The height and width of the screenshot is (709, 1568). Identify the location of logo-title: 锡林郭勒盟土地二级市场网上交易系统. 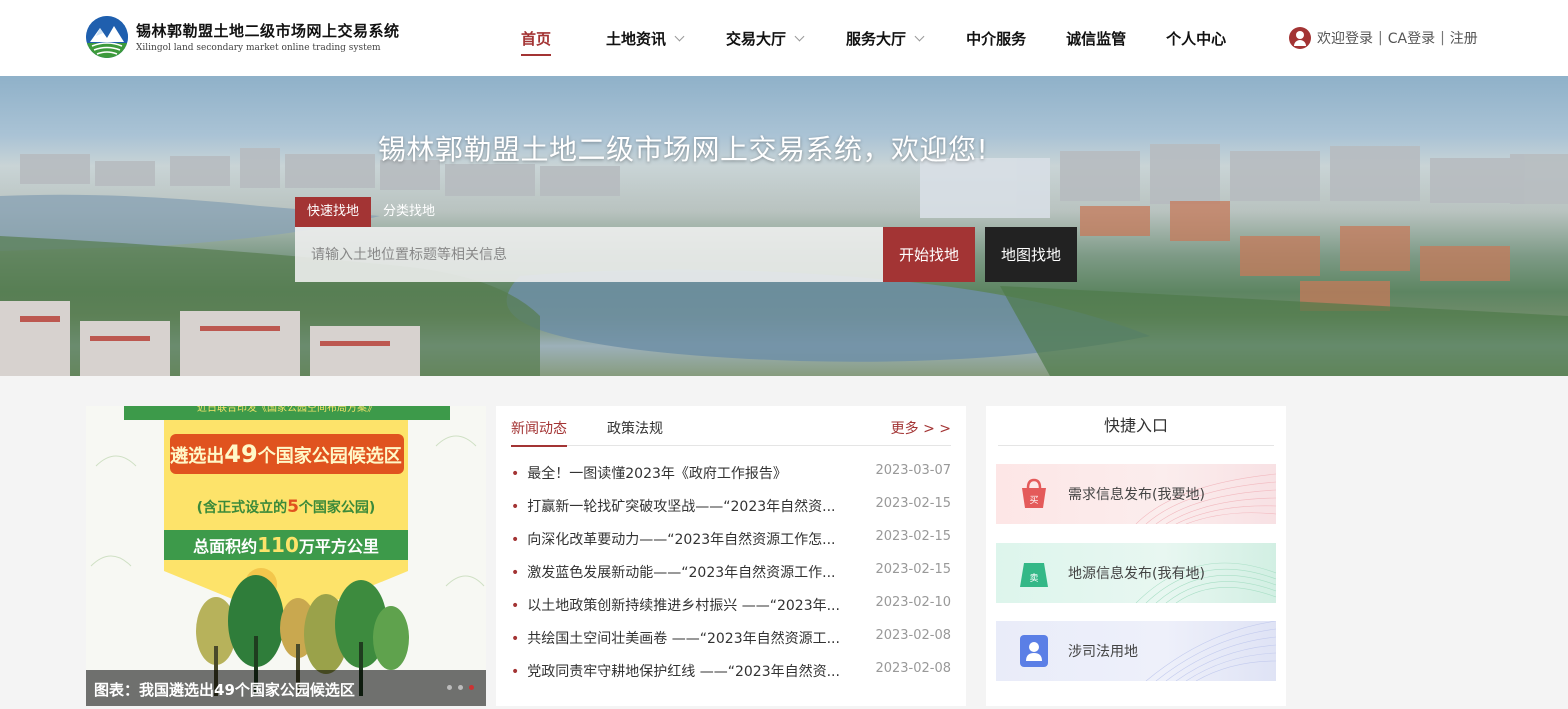
(268, 30).